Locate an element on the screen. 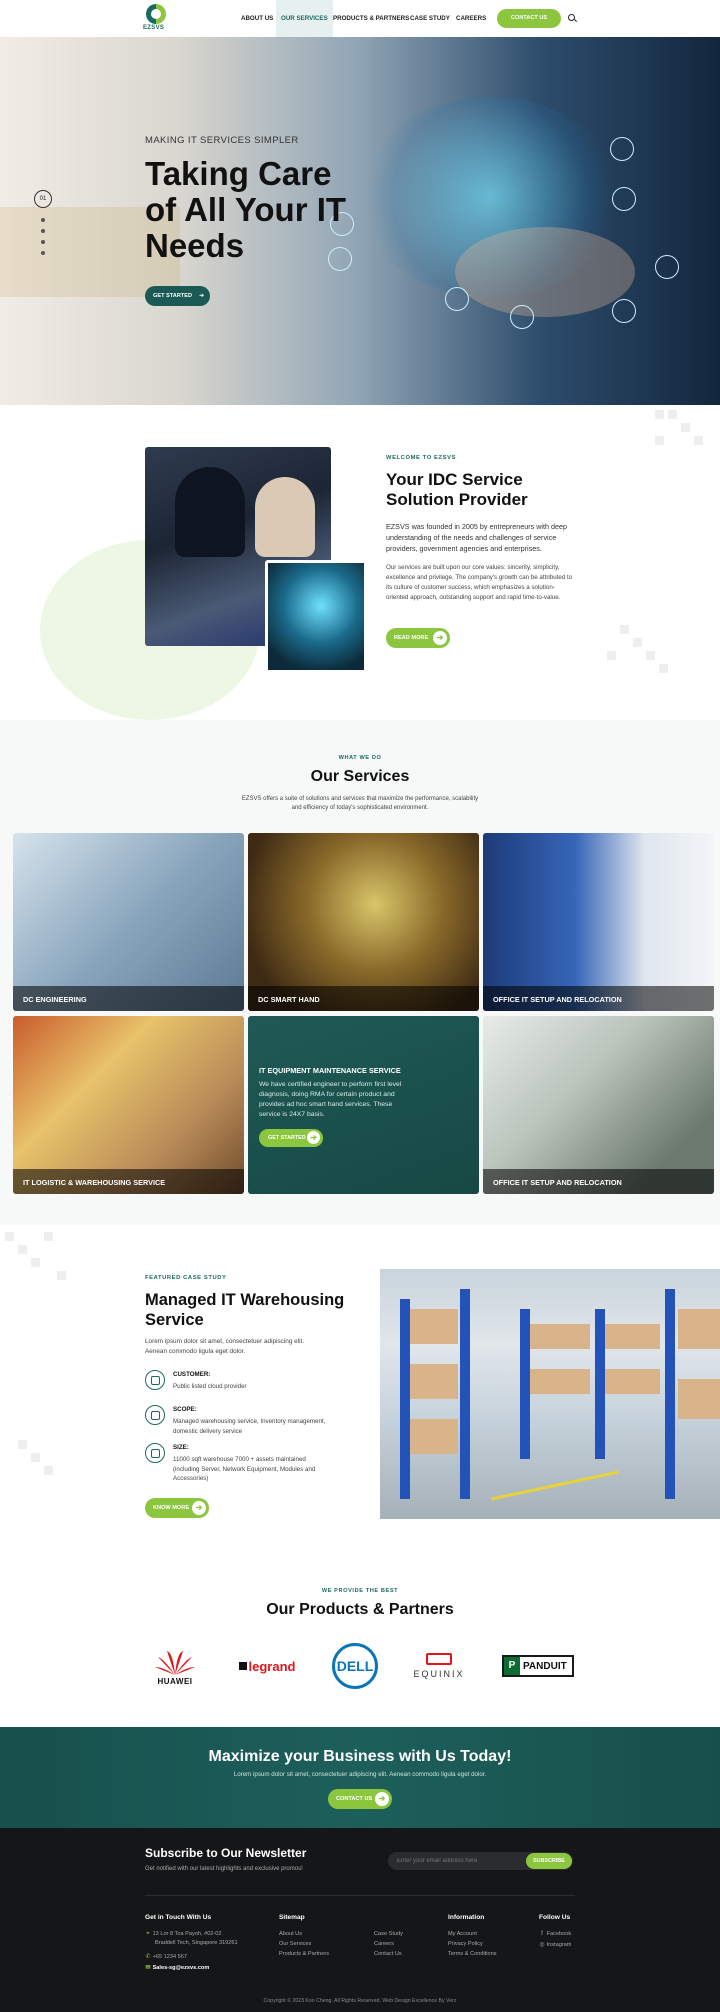 The image size is (720, 2012). read-more-button: READ MORE ➔ is located at coordinates (418, 638).